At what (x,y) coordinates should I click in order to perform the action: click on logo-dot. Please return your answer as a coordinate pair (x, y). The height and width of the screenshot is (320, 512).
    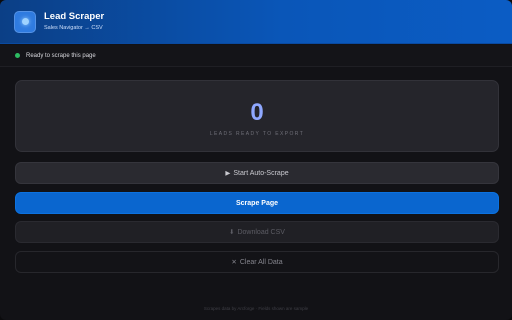
    Looking at the image, I should click on (25, 21).